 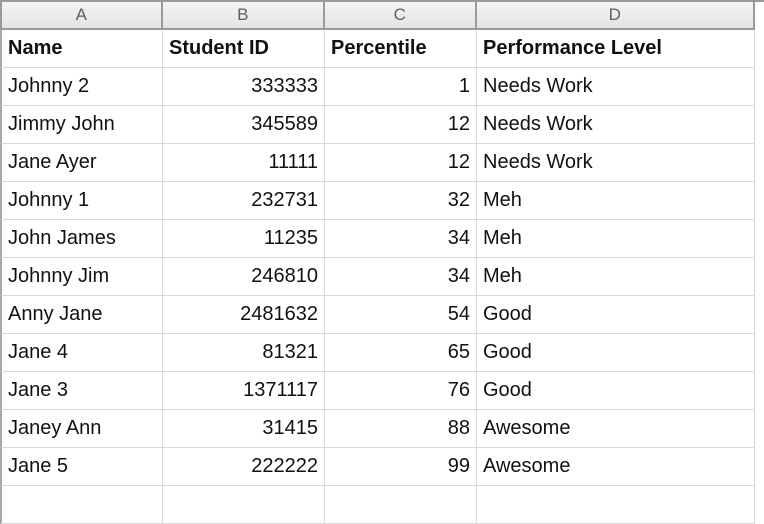 I want to click on table-row: Anny Jane 2481632 54 Good, so click(x=382, y=315).